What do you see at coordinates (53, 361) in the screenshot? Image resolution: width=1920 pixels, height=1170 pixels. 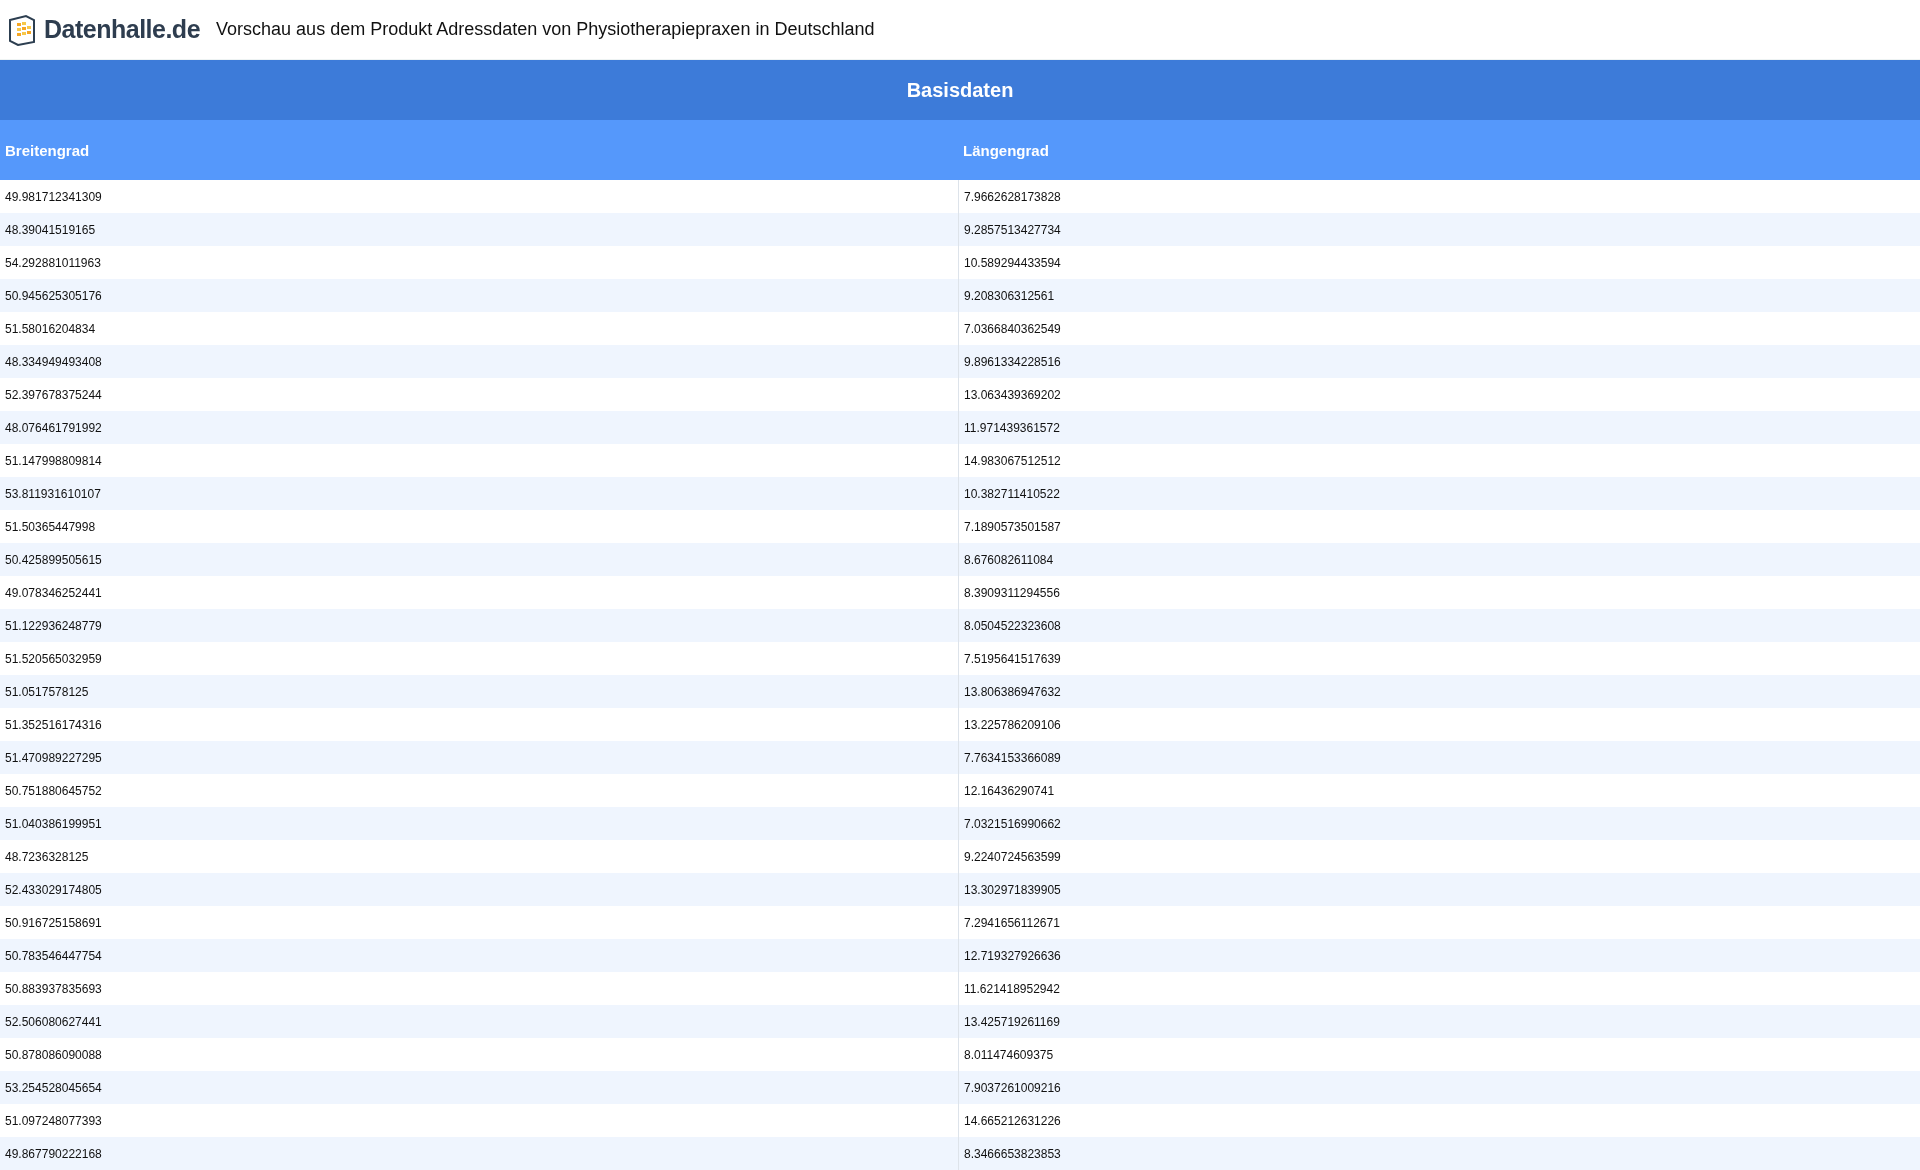 I see `table-cell: 48.334949493408` at bounding box center [53, 361].